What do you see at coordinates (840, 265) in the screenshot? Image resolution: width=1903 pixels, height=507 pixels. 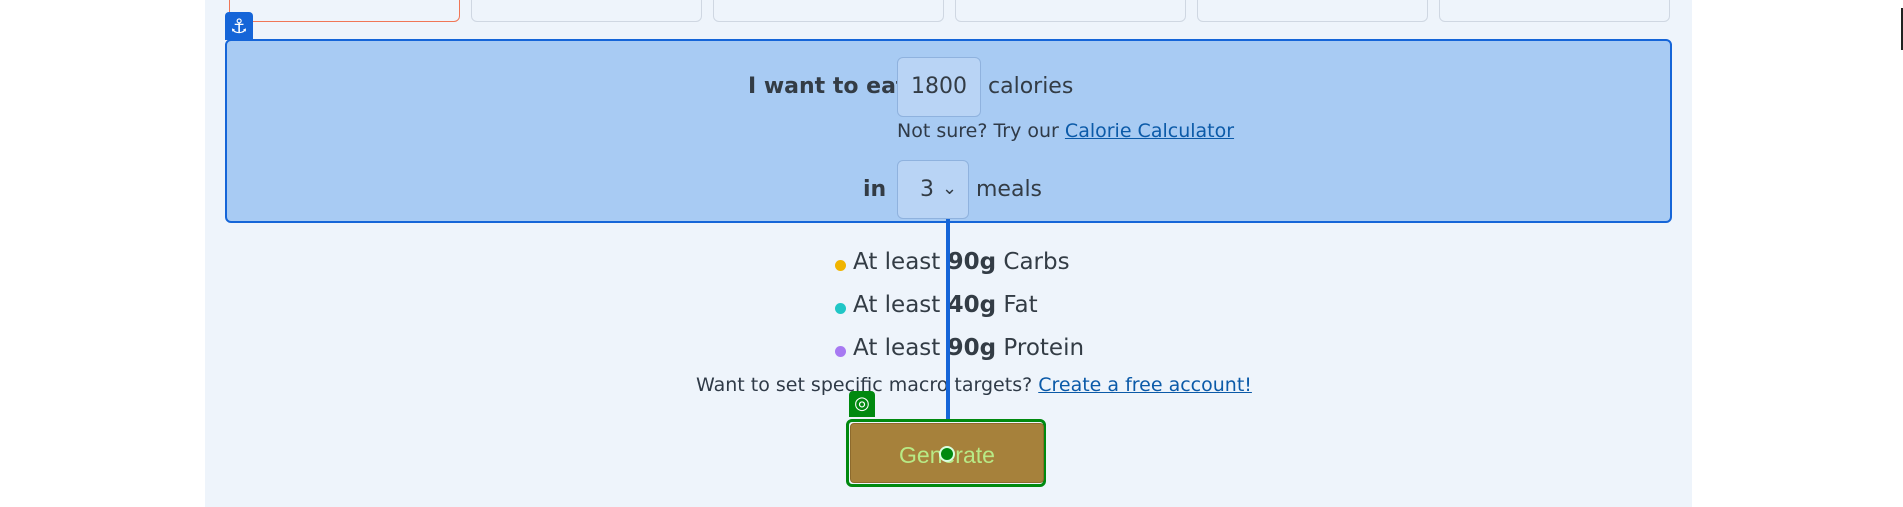 I see `carbs-dot` at bounding box center [840, 265].